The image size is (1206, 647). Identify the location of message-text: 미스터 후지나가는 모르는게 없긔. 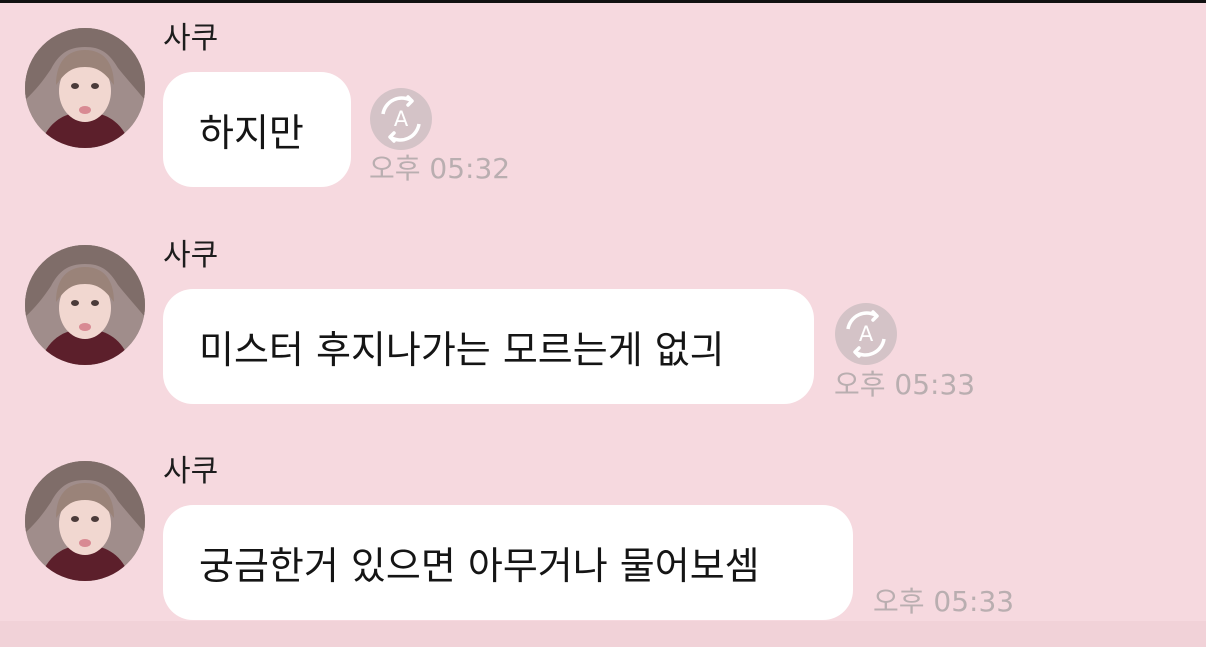
(462, 350).